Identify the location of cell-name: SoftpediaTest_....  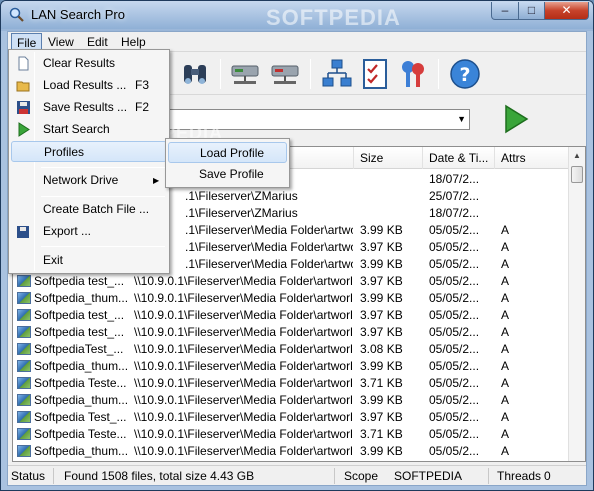
(79, 349).